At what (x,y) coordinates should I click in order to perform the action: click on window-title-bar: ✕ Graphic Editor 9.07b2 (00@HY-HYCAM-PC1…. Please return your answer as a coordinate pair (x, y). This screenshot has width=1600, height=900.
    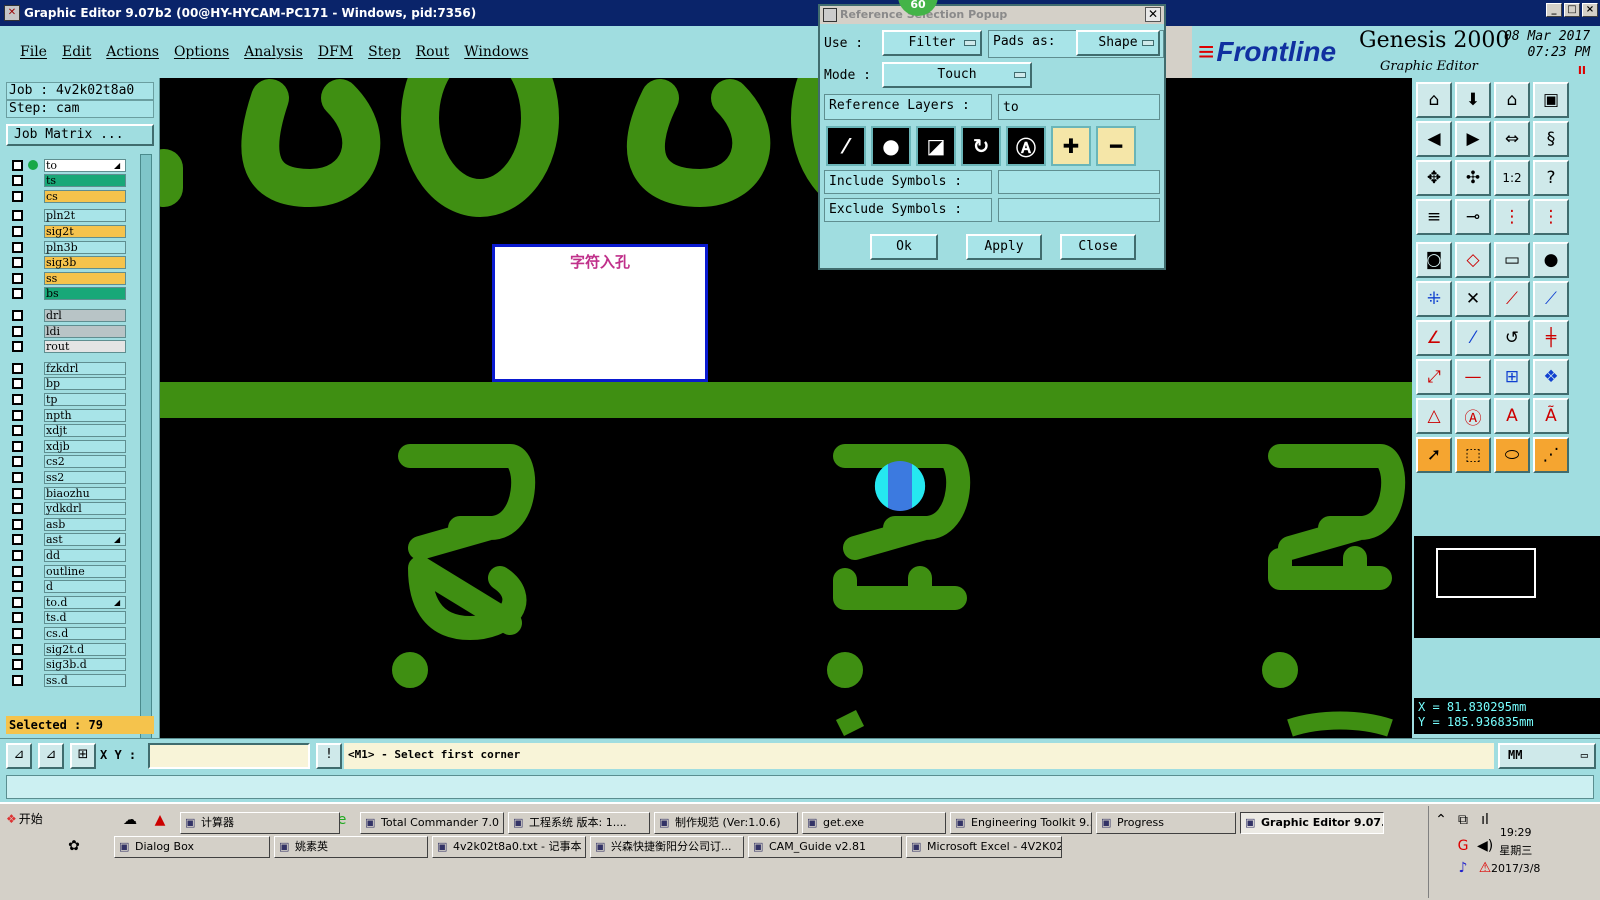
    Looking at the image, I should click on (800, 13).